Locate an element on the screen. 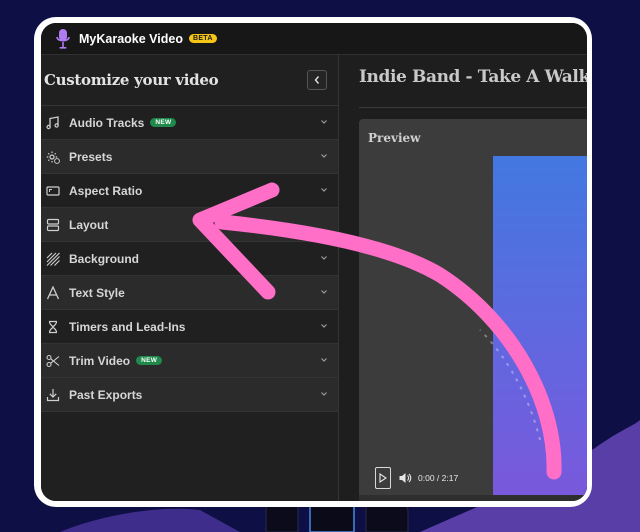 This screenshot has width=640, height=532. sidebar-item-label: Layout is located at coordinates (89, 224).